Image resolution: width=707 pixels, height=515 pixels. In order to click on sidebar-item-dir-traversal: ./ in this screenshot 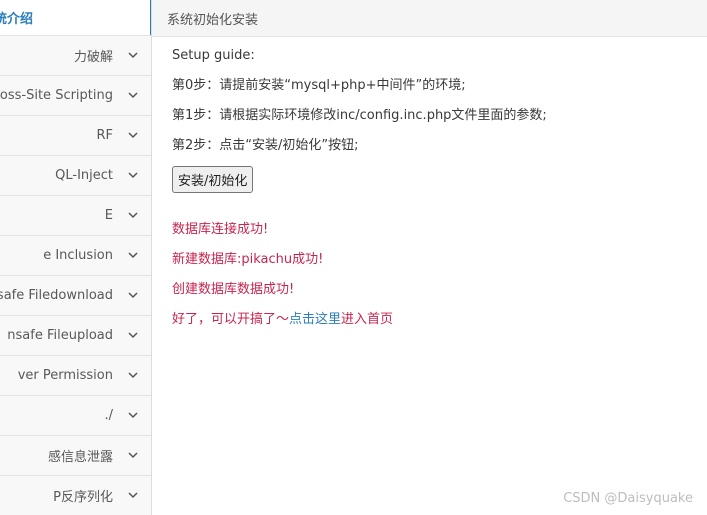, I will do `click(75, 416)`.